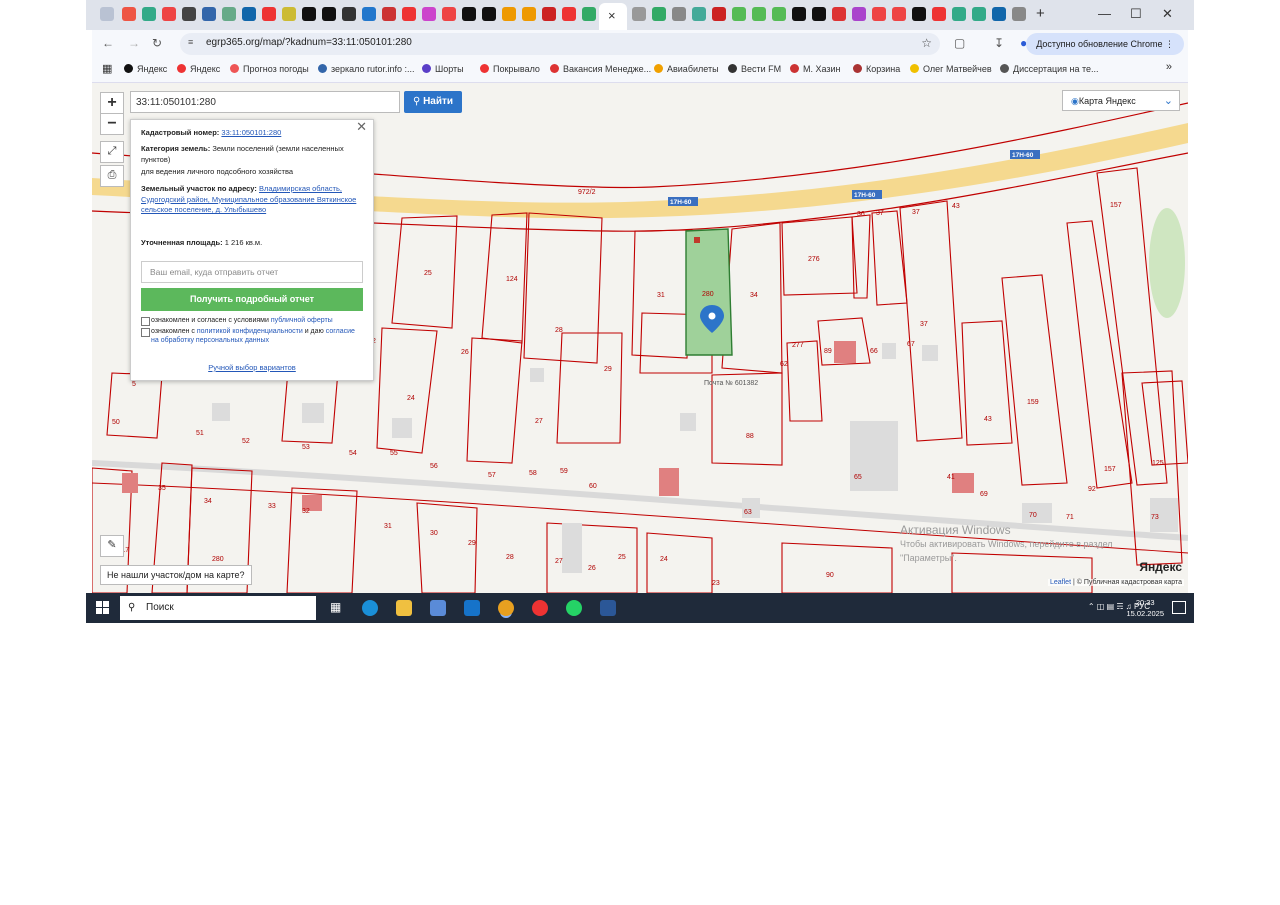 The width and height of the screenshot is (1280, 905). What do you see at coordinates (134, 43) in the screenshot?
I see `forward-icon: →` at bounding box center [134, 43].